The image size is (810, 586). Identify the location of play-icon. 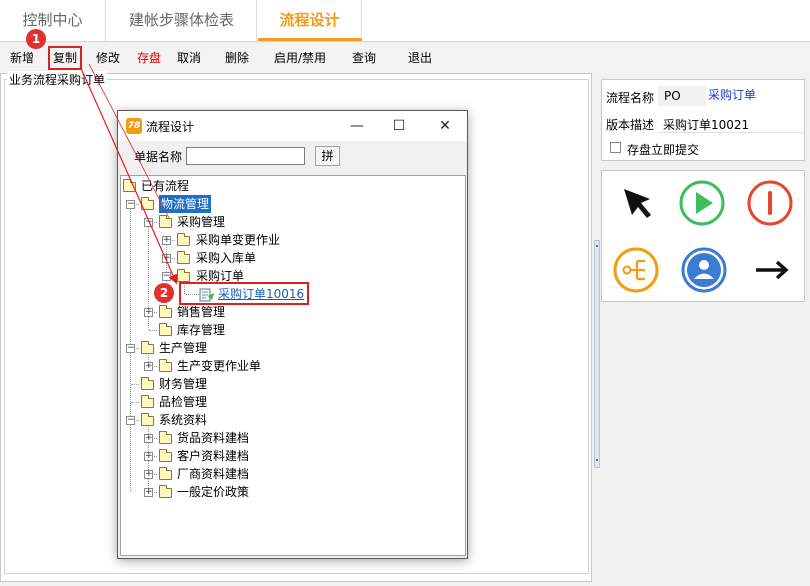
(702, 203).